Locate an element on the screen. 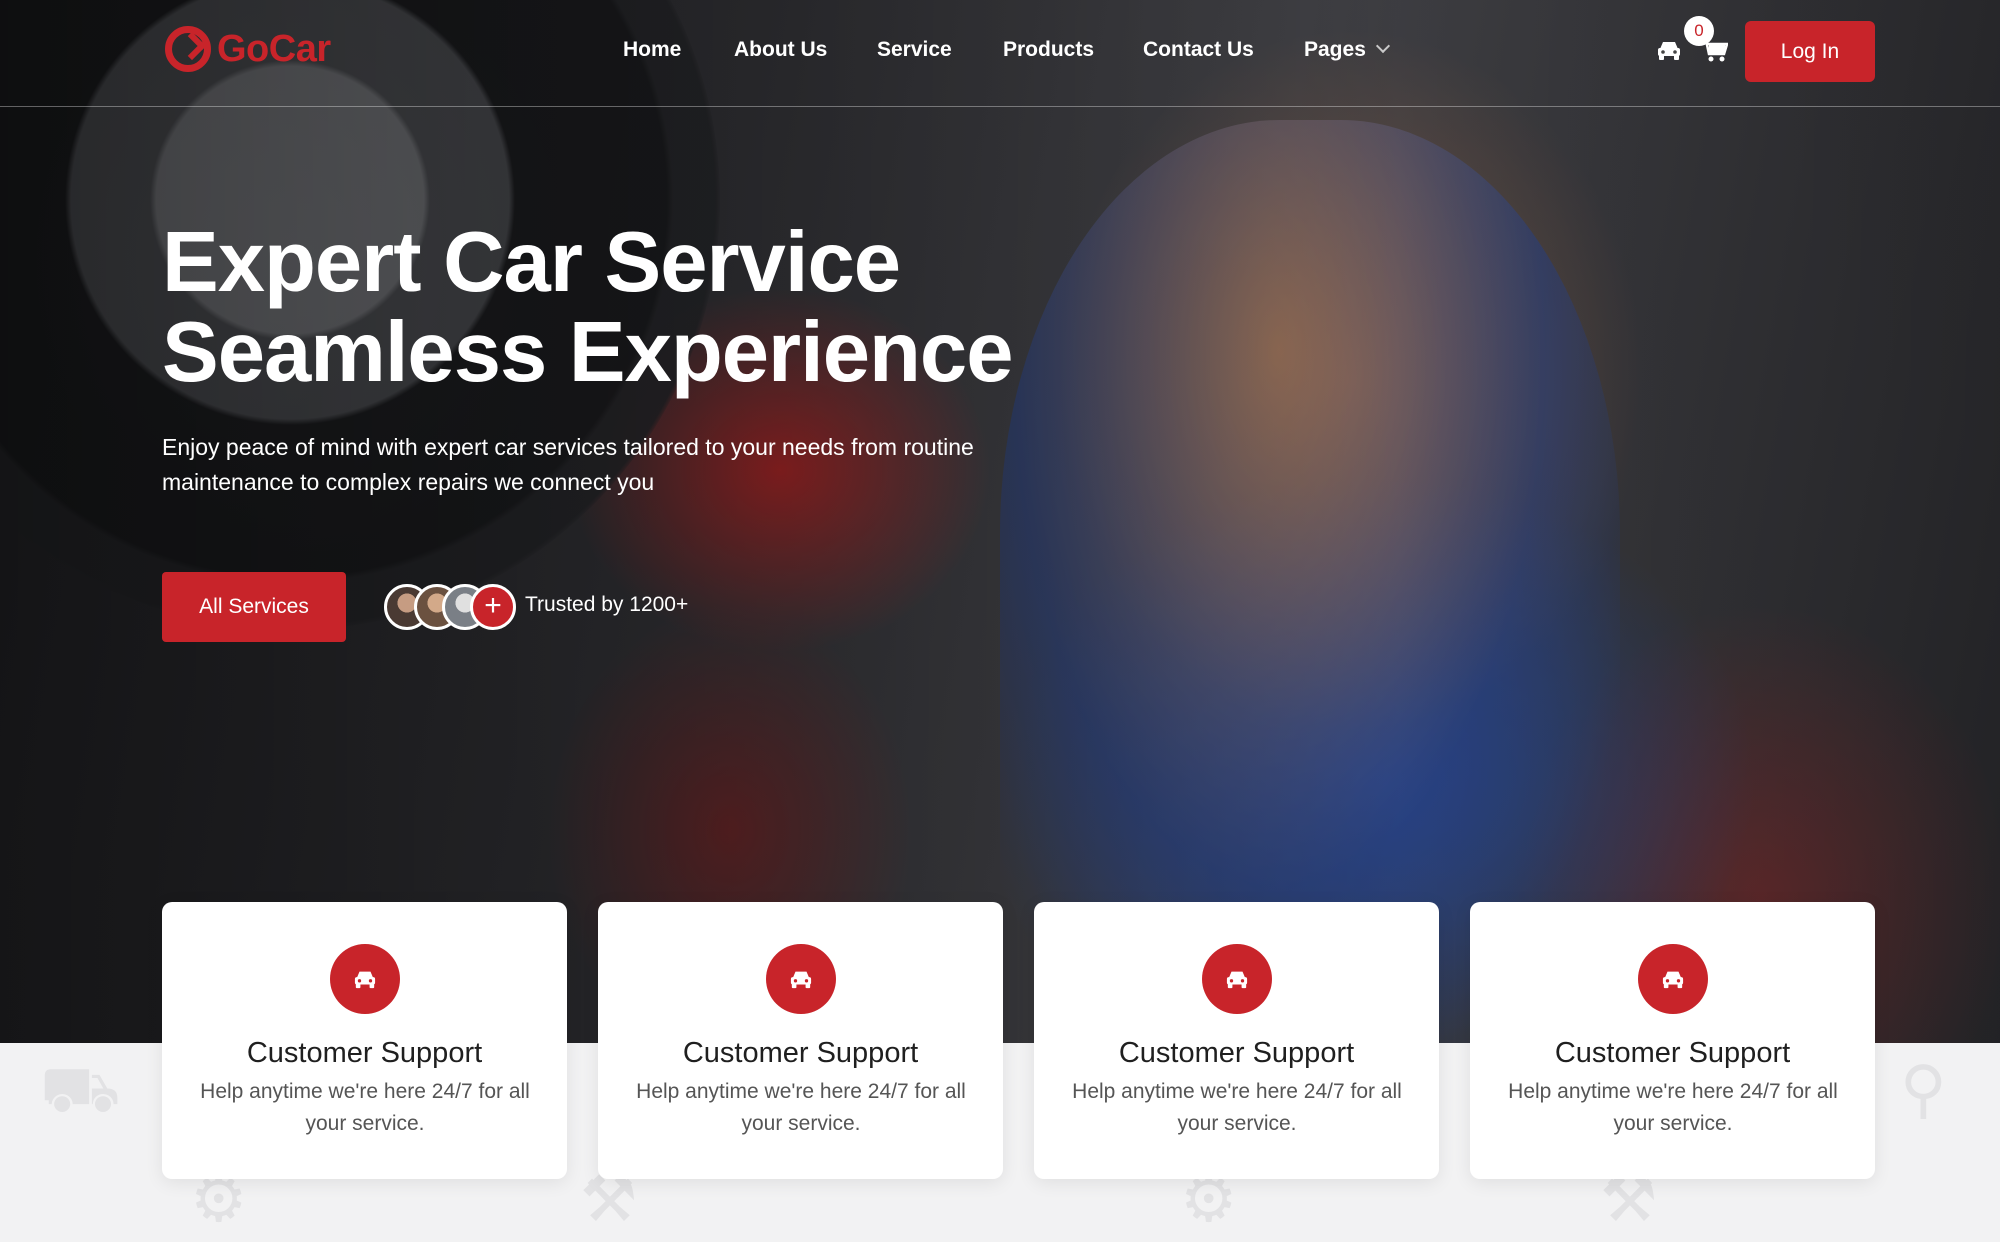 The width and height of the screenshot is (2000, 1242). logo: GoCar is located at coordinates (248, 49).